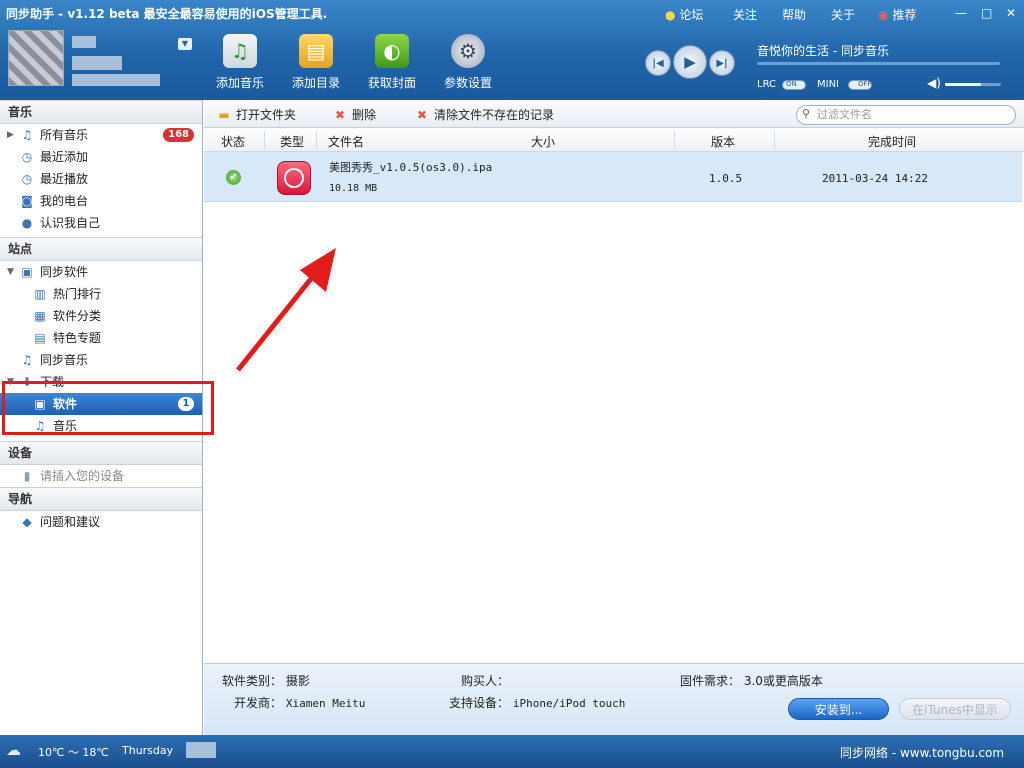  What do you see at coordinates (27, 522) in the screenshot?
I see `speech-bubble-icon: ◆` at bounding box center [27, 522].